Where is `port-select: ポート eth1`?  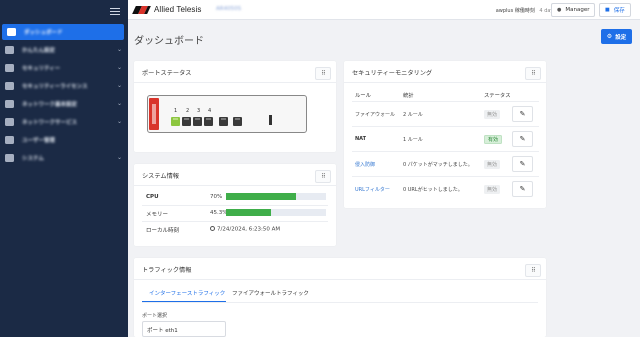 port-select: ポート eth1 is located at coordinates (184, 329).